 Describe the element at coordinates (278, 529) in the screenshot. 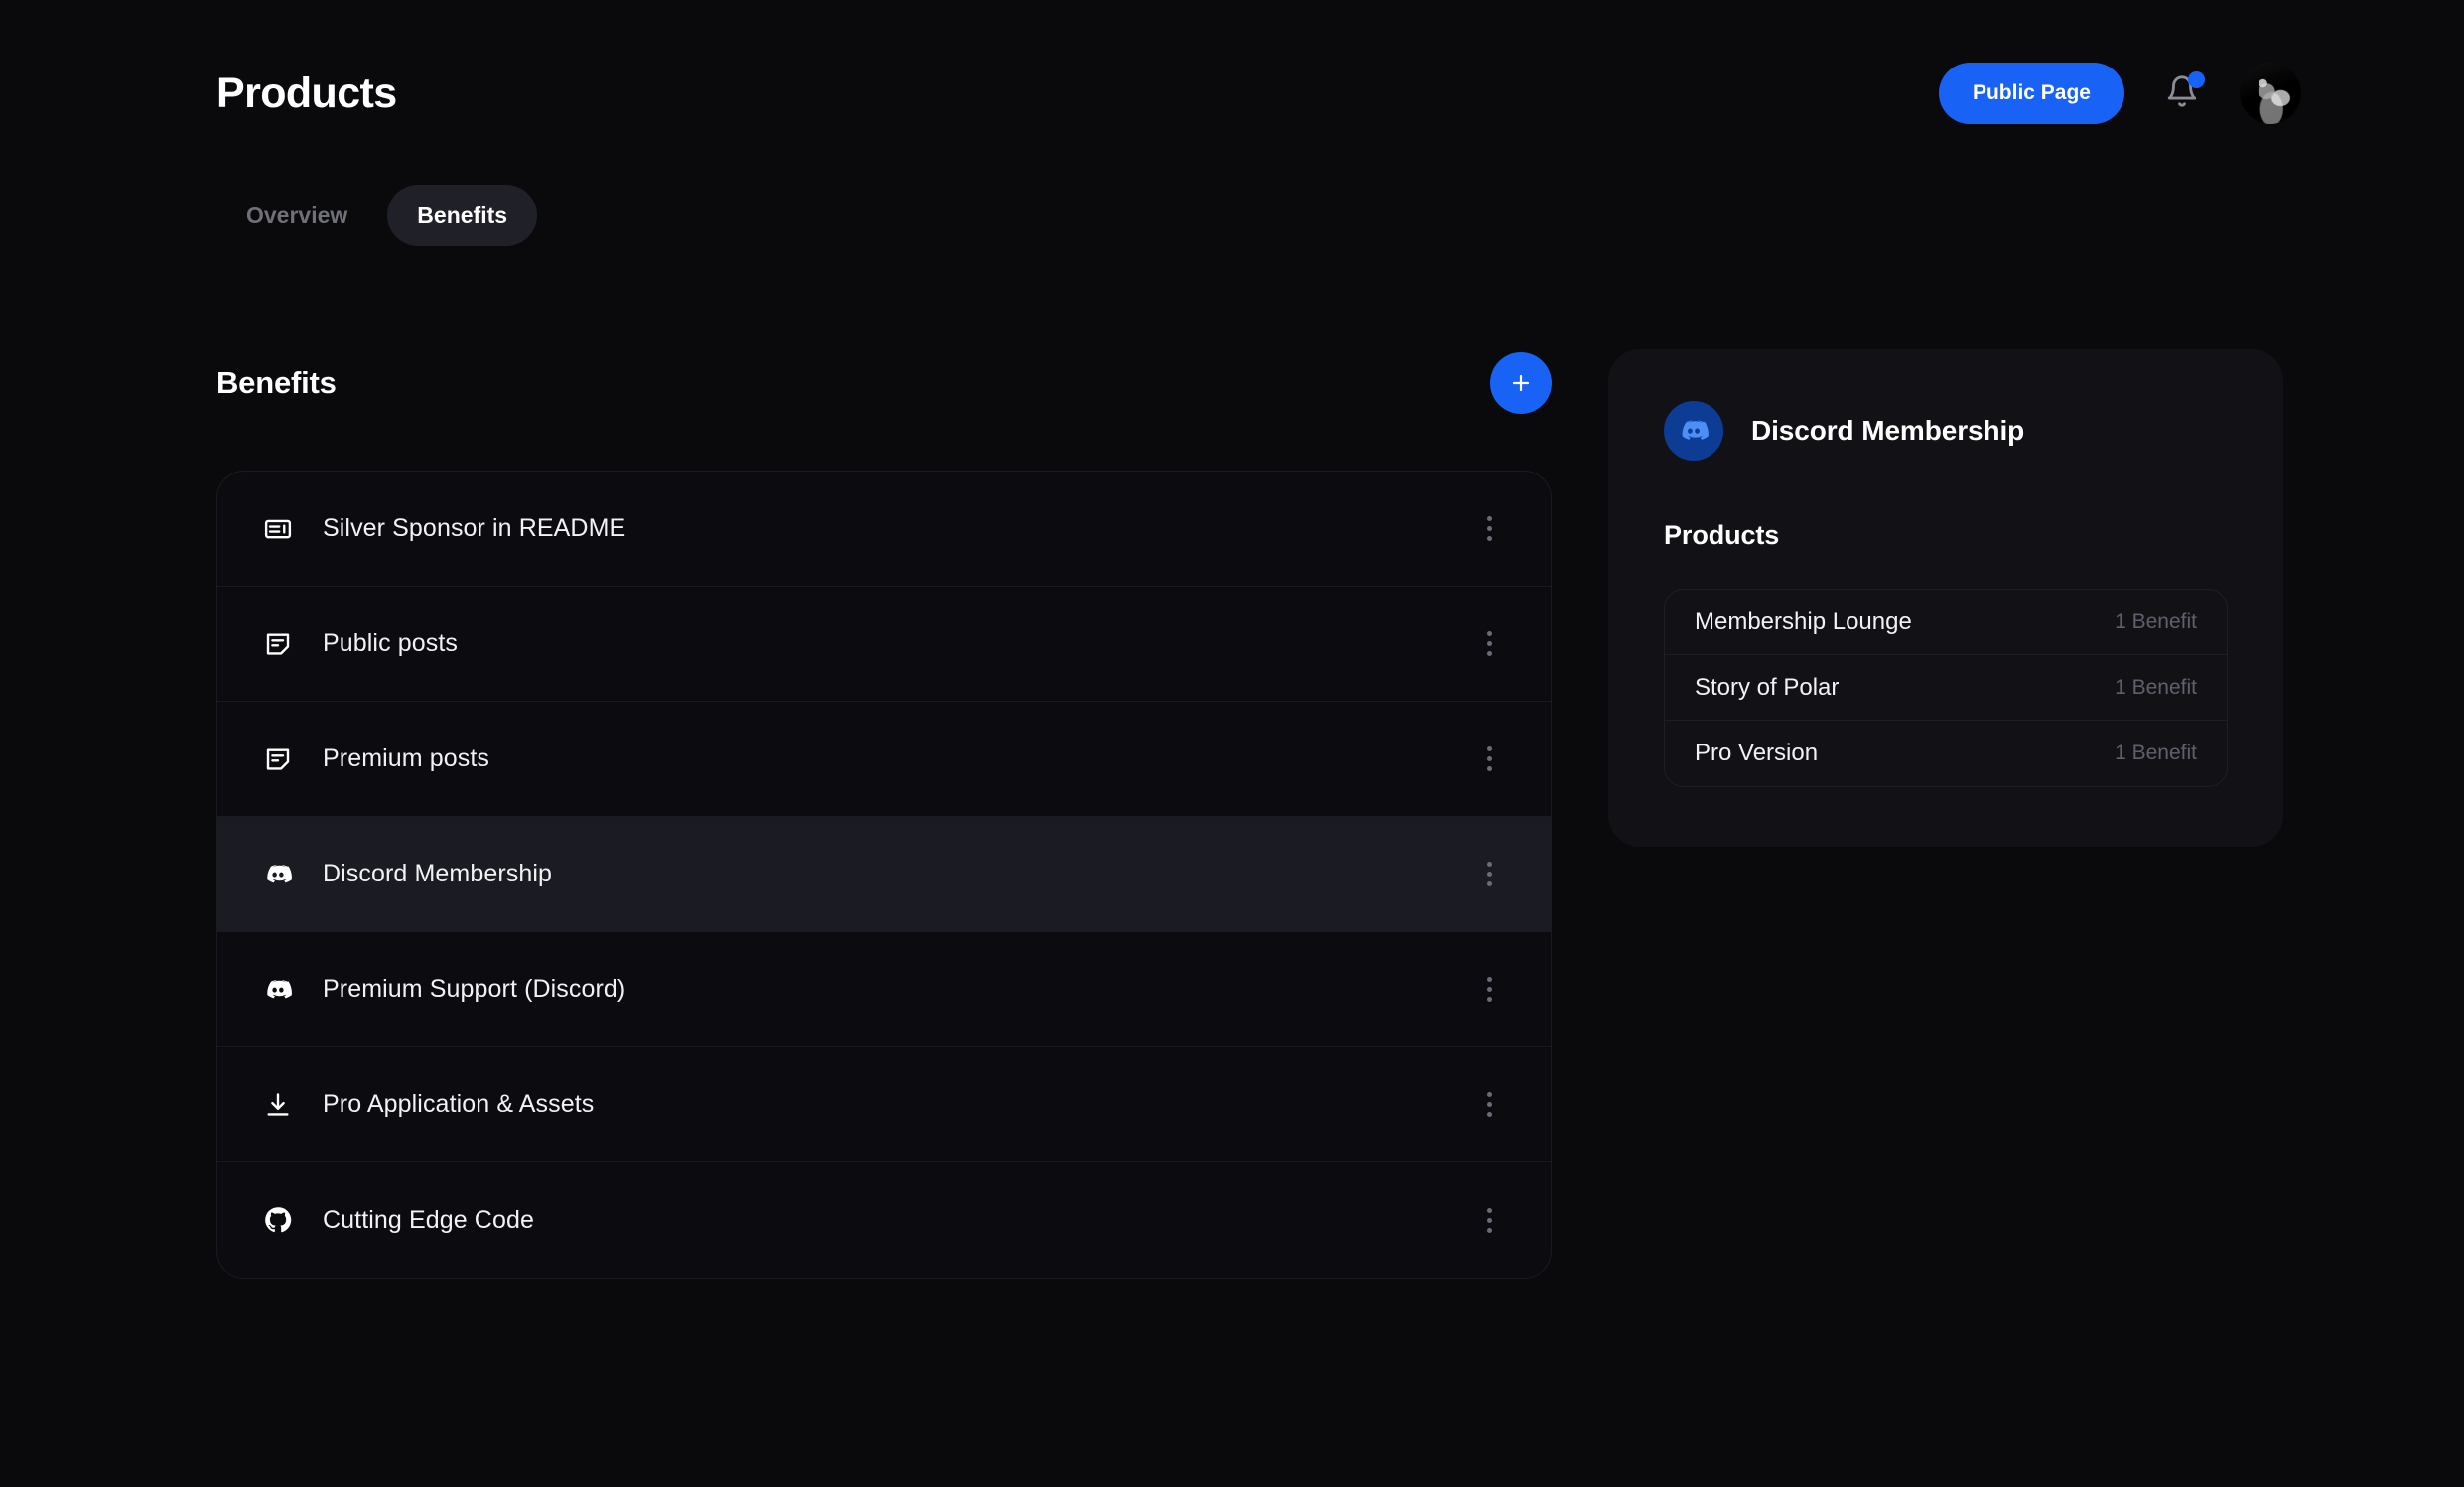

I see `ad-banner-icon` at that location.